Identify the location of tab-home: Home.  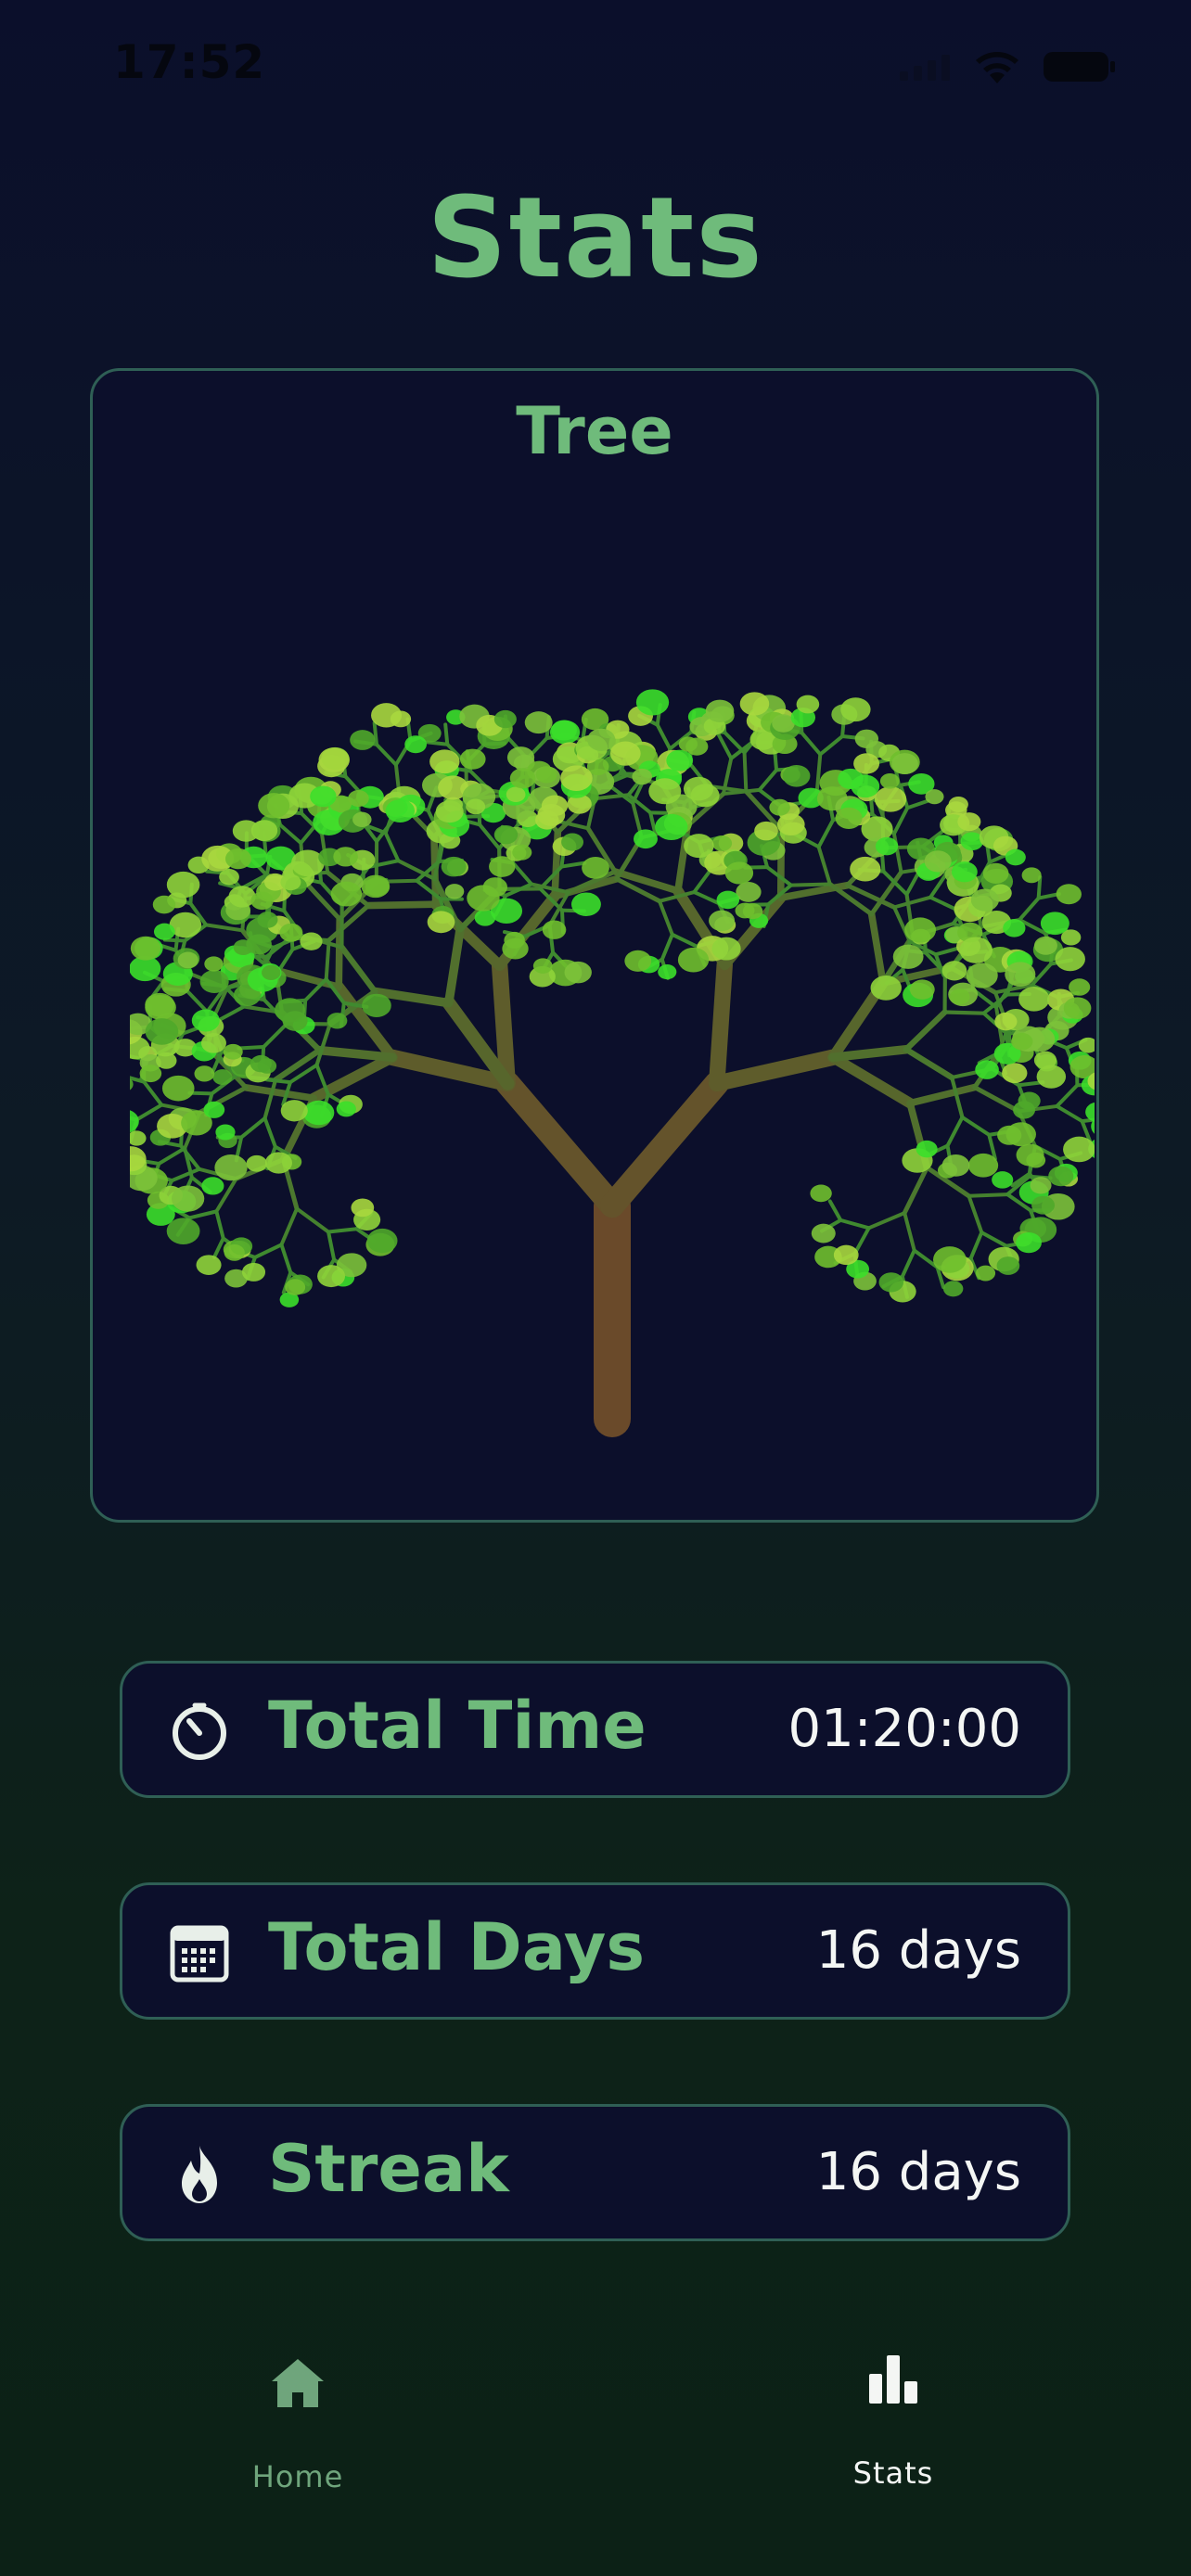
(298, 2424).